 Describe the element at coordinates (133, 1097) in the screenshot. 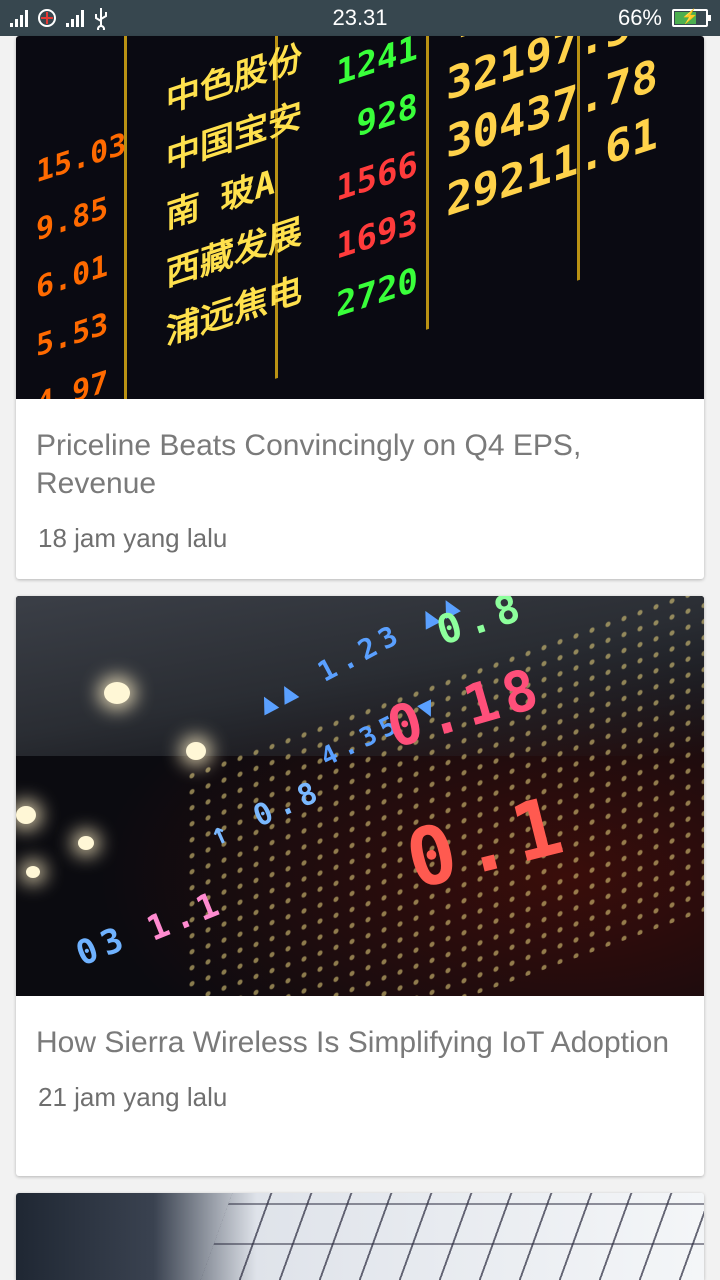

I see `article-time: 21 jam yang lalu` at that location.